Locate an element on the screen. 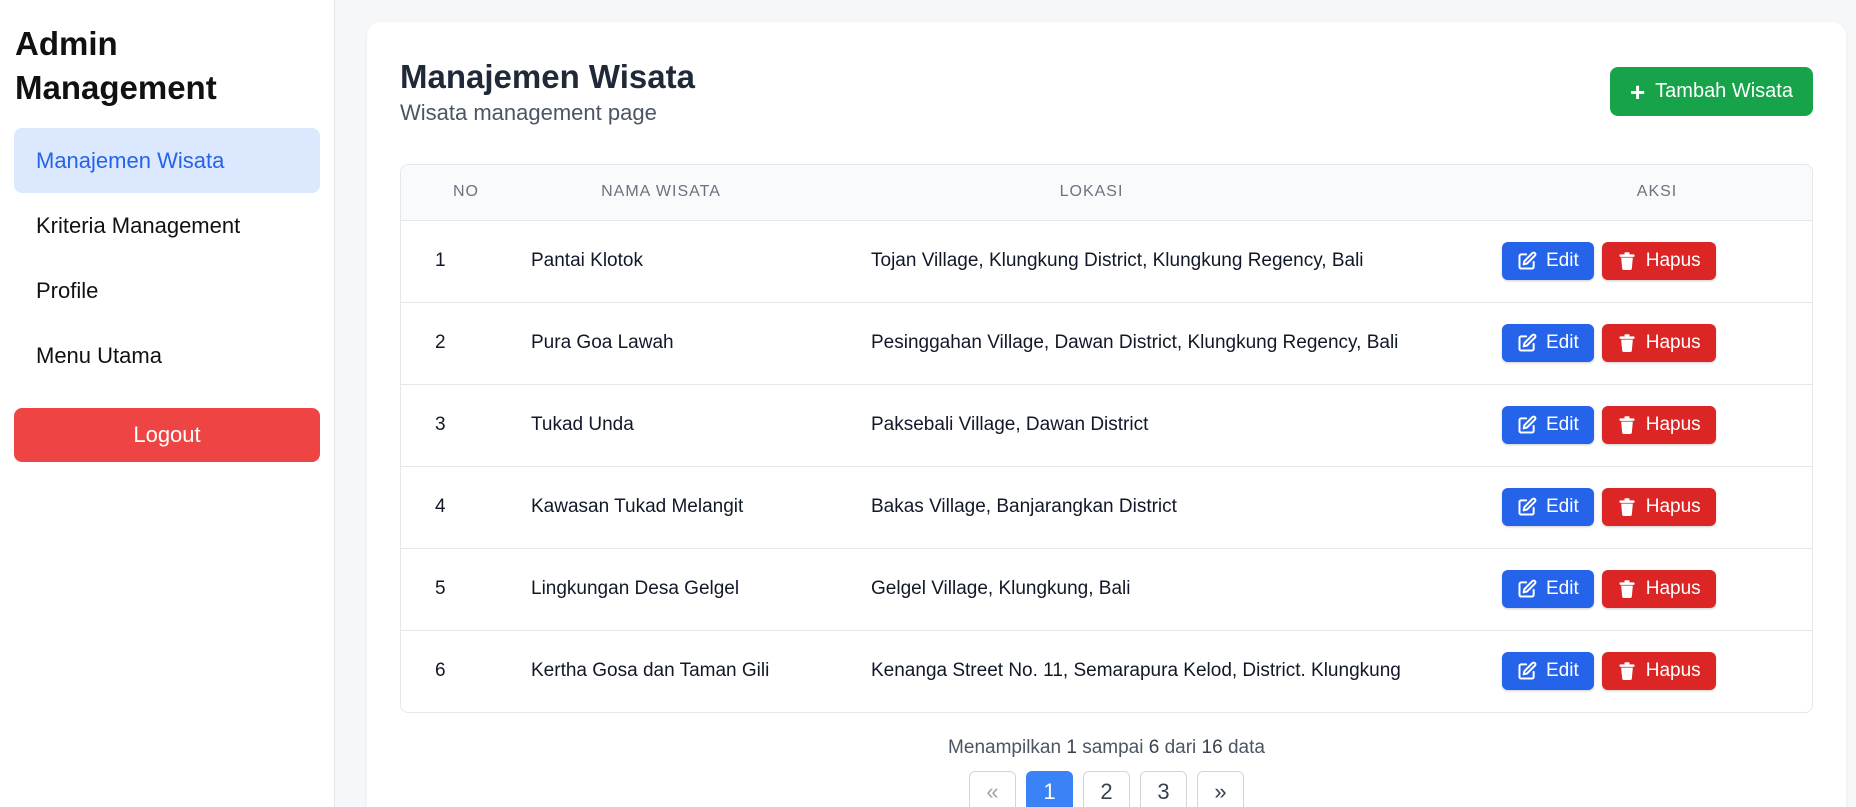 The image size is (1856, 807). sidebar-item-label: Menu Utama is located at coordinates (99, 355).